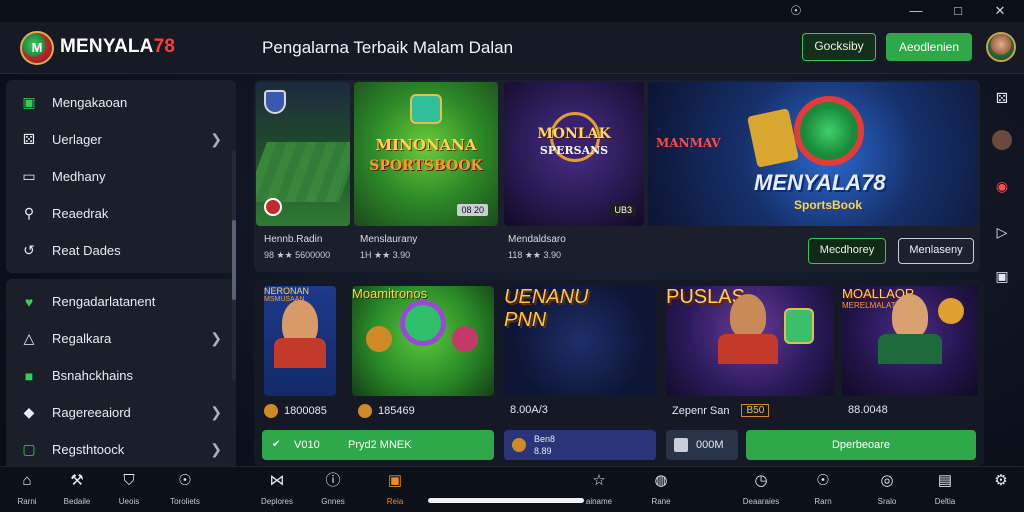 This screenshot has width=1024, height=512. Describe the element at coordinates (185, 501) in the screenshot. I see `nav-label: Toroliets` at that location.